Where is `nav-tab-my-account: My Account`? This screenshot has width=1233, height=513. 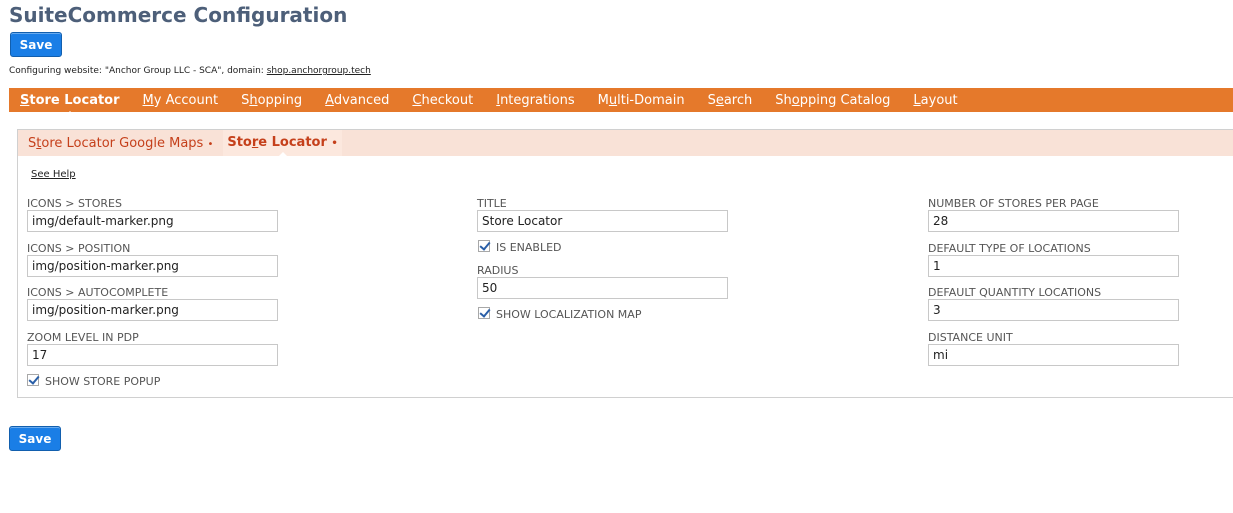 nav-tab-my-account: My Account is located at coordinates (181, 100).